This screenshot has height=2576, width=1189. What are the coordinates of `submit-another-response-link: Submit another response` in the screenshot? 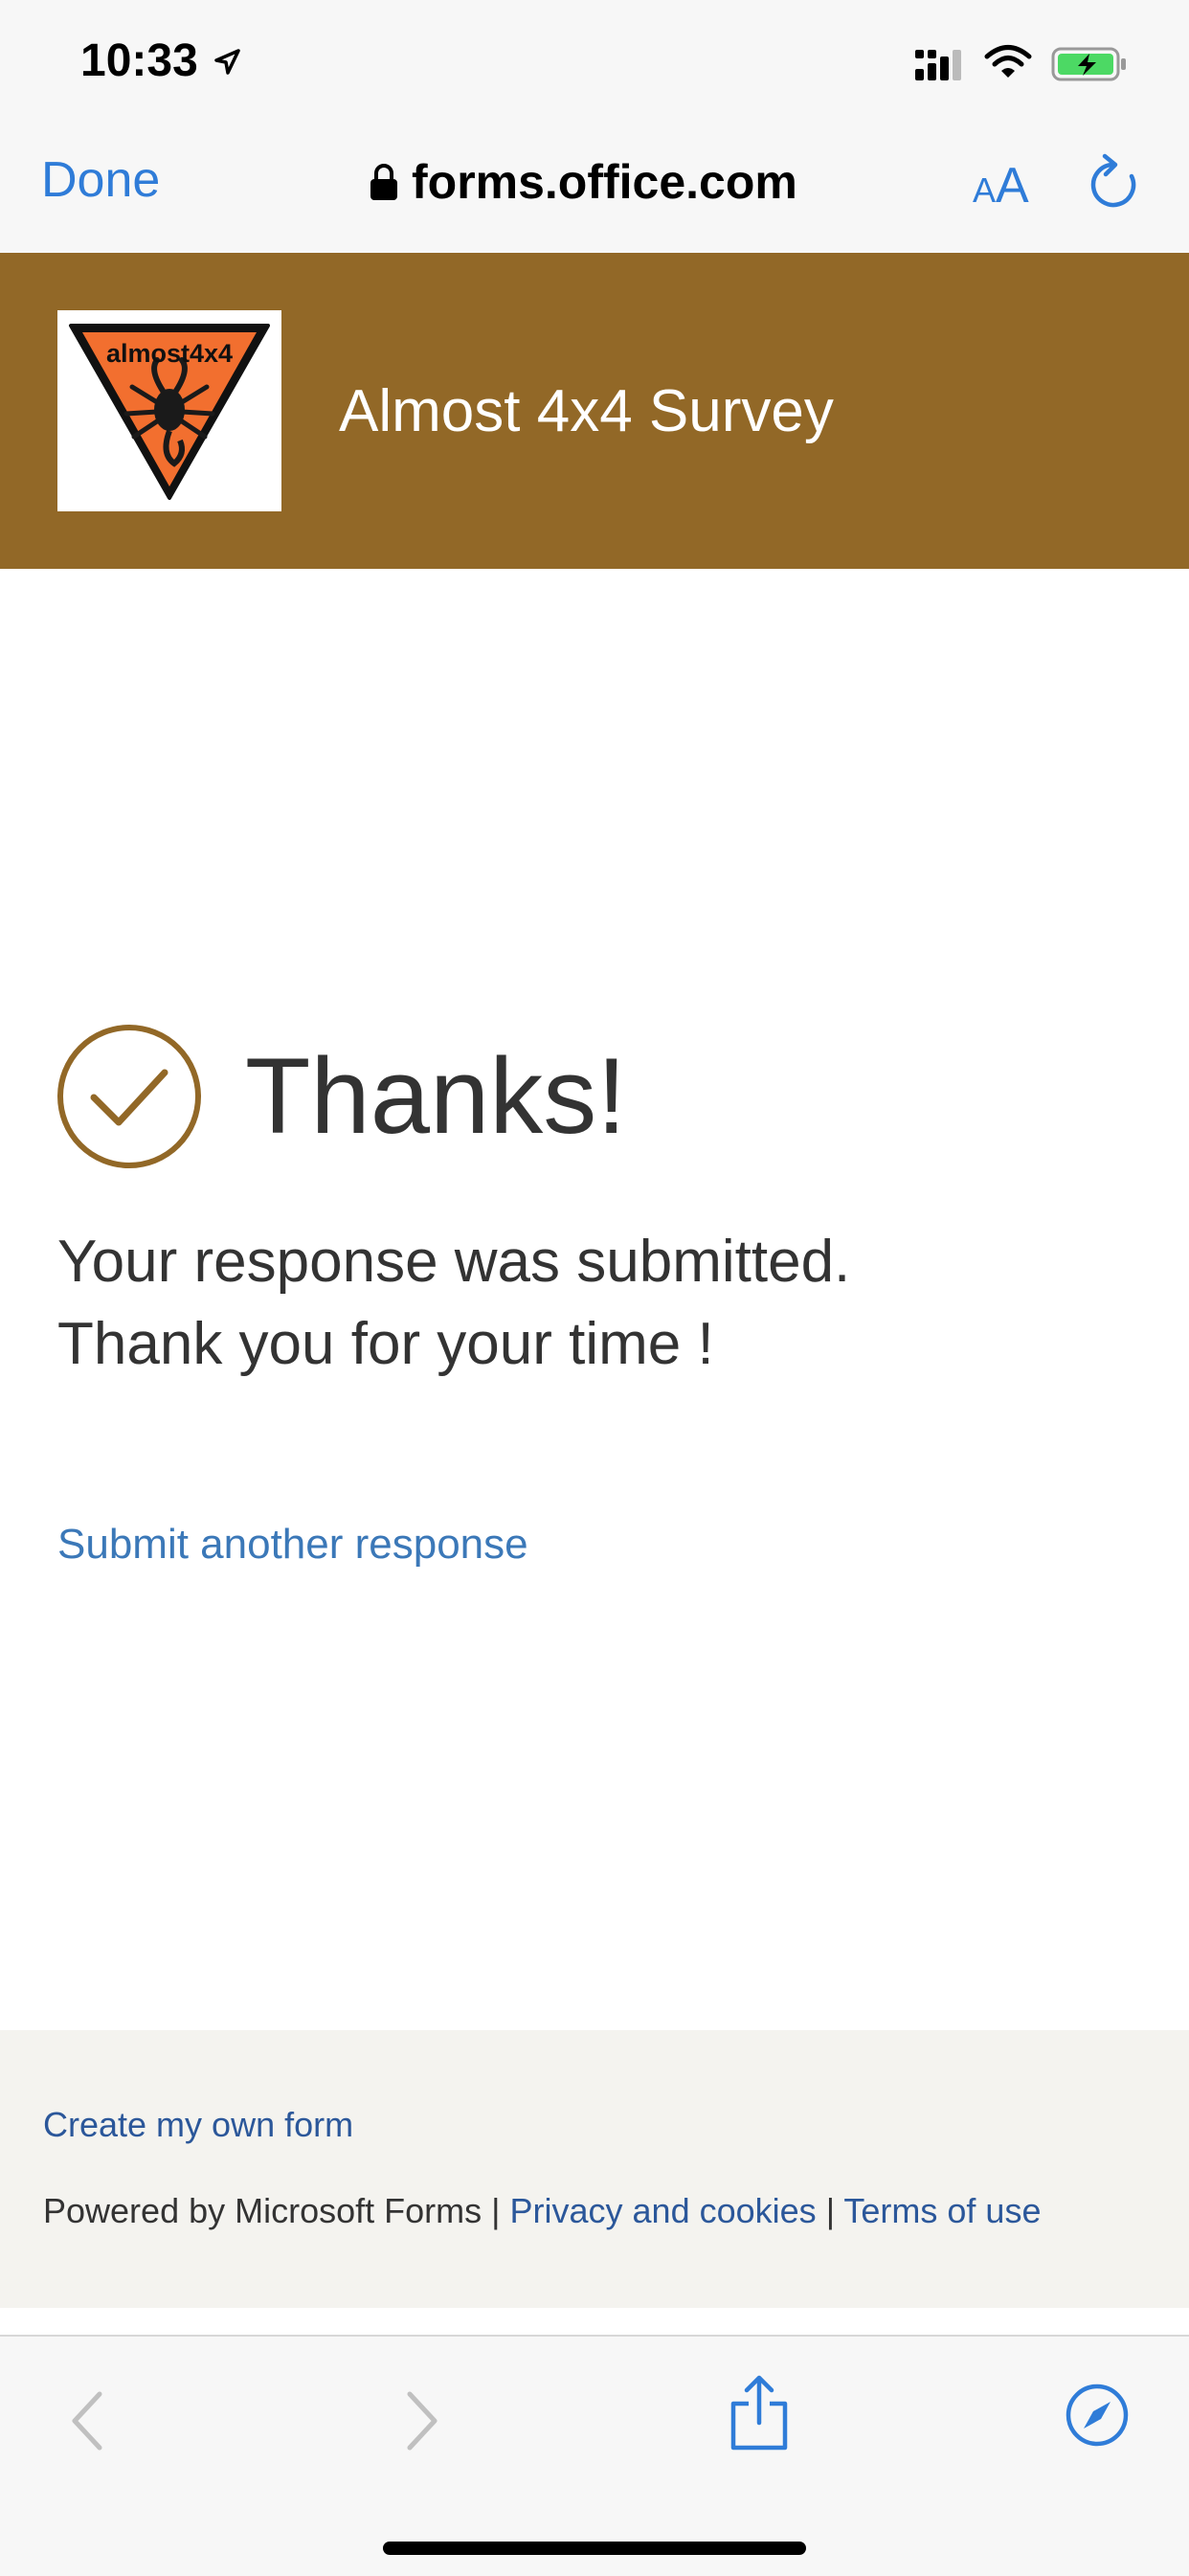 It's located at (292, 1545).